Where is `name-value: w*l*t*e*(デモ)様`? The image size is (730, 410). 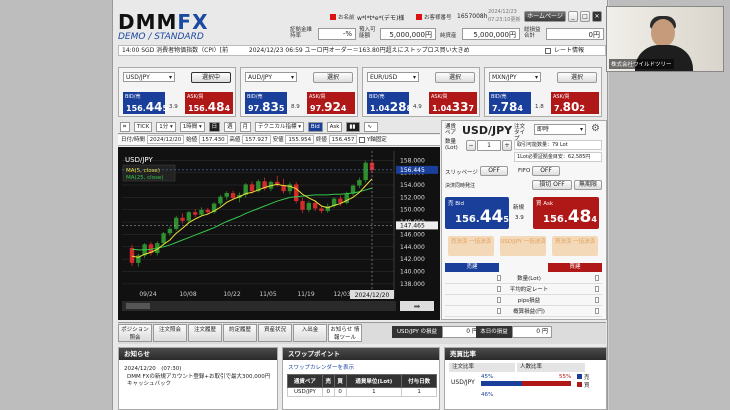 name-value: w*l*t*e*(デモ)様 is located at coordinates (381, 18).